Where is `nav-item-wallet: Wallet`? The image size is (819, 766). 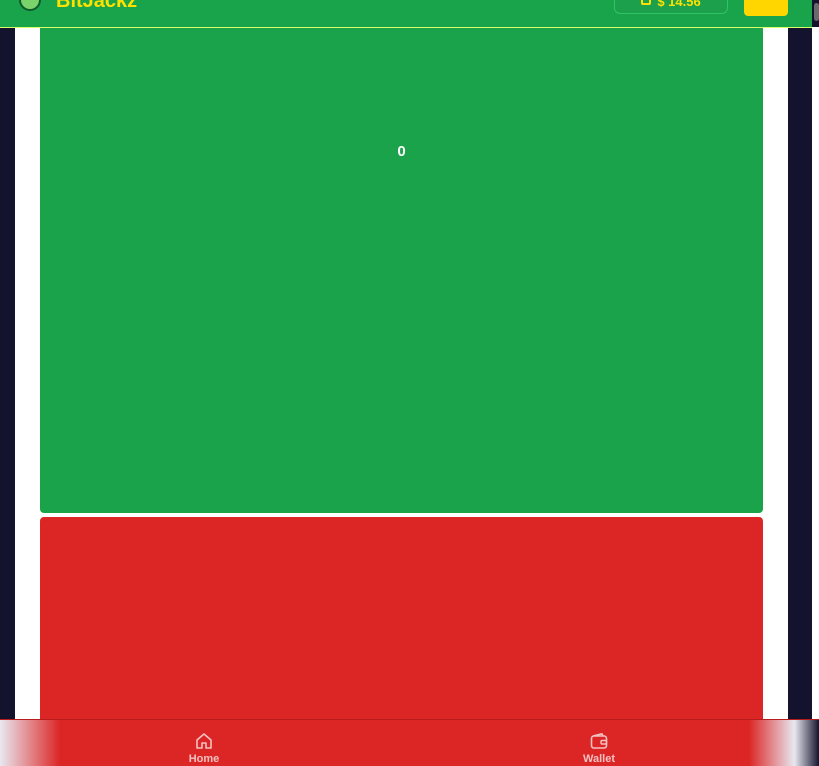
nav-item-wallet: Wallet is located at coordinates (599, 749).